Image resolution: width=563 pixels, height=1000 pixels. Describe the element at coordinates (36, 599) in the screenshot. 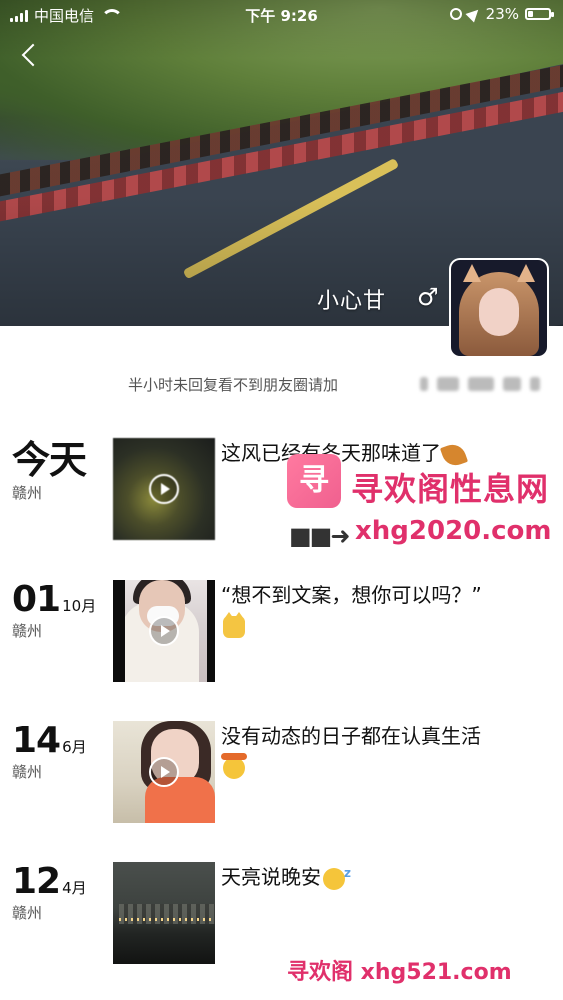

I see `moment-day: 01` at that location.